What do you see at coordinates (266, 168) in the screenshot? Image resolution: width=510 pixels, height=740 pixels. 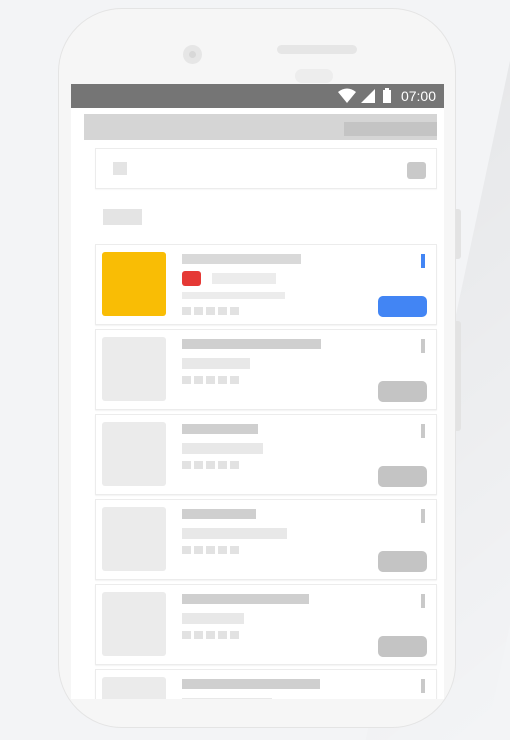 I see `search-bar` at bounding box center [266, 168].